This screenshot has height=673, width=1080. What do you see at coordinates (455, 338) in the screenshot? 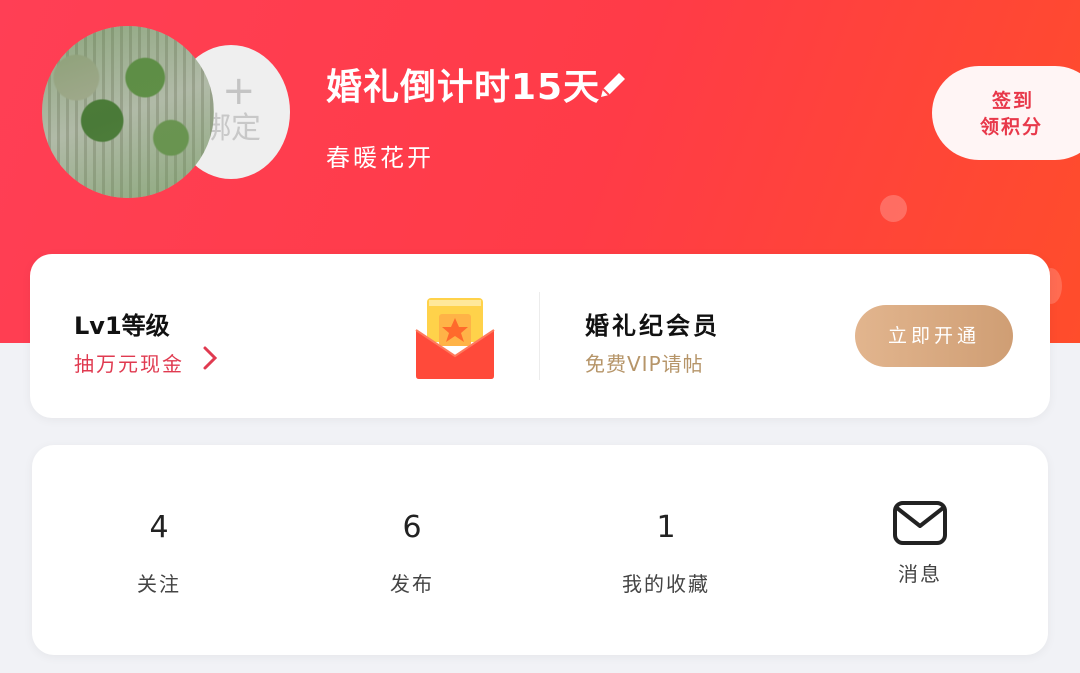
I see `red-envelope-icon` at bounding box center [455, 338].